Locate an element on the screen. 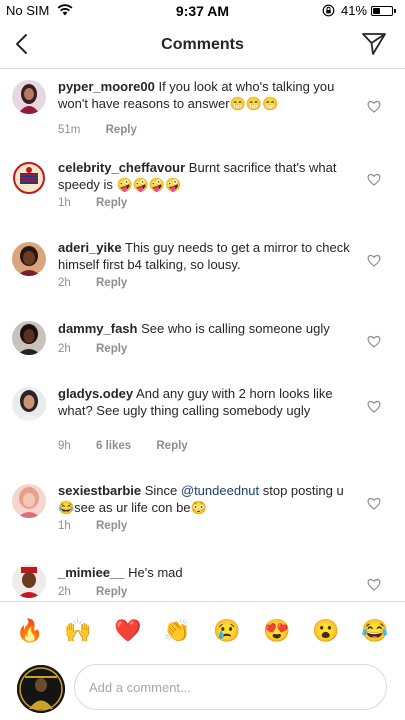 Image resolution: width=405 pixels, height=720 pixels. raised-hands-emoji-button: 🙌 is located at coordinates (78, 631).